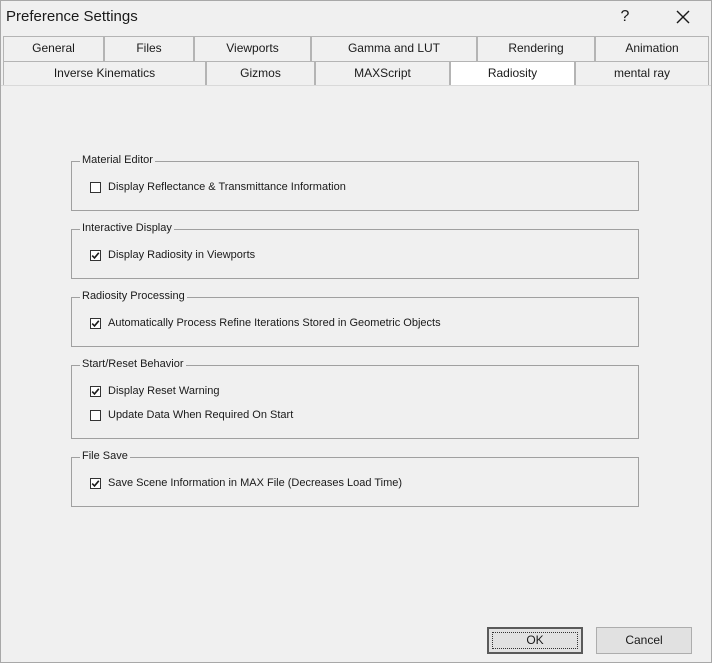  Describe the element at coordinates (394, 48) in the screenshot. I see `tab-gamma-and-lut: Gamma and LUT` at that location.